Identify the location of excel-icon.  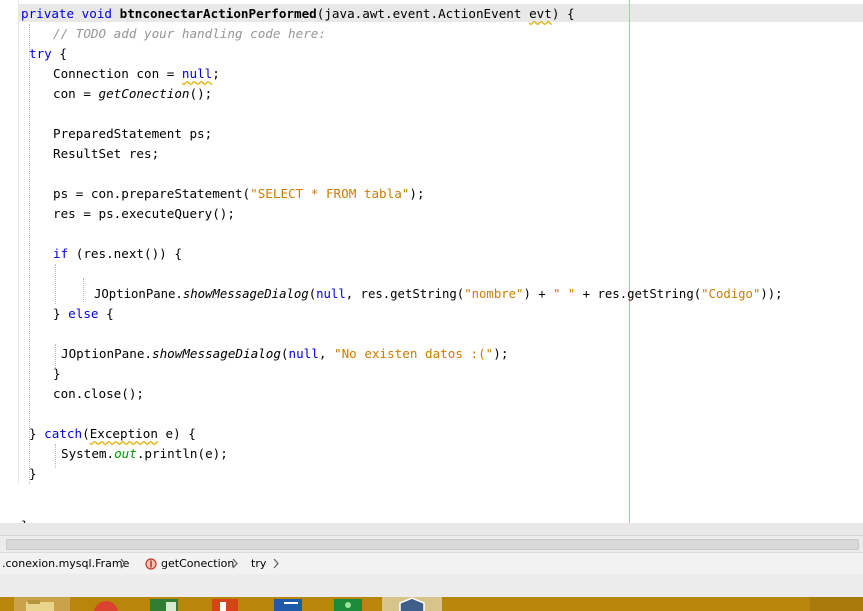
(164, 604).